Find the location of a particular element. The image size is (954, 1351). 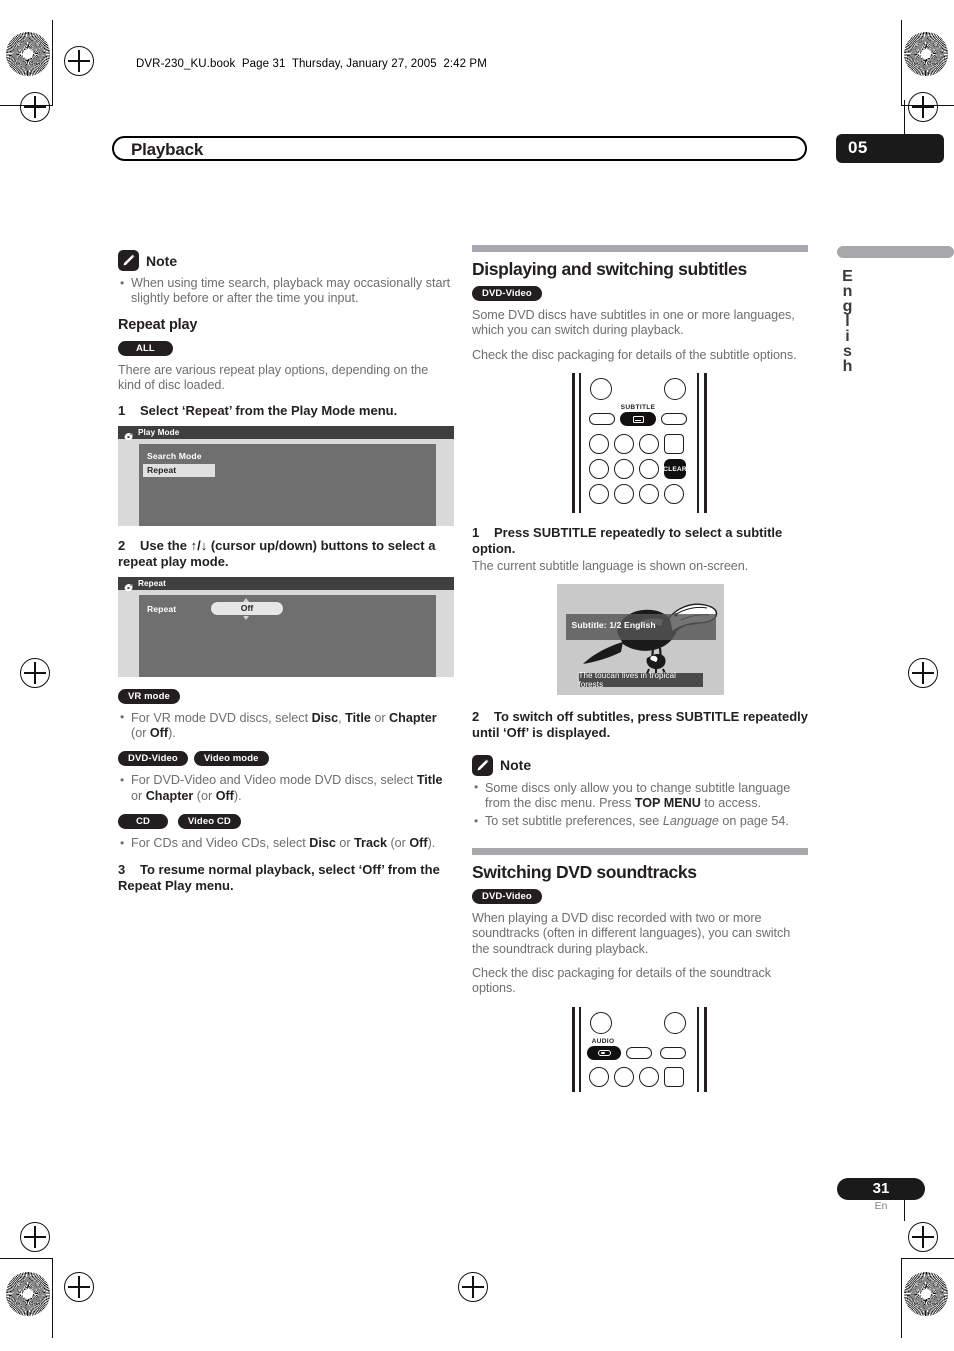

remote-key-top-right-square is located at coordinates (674, 444).